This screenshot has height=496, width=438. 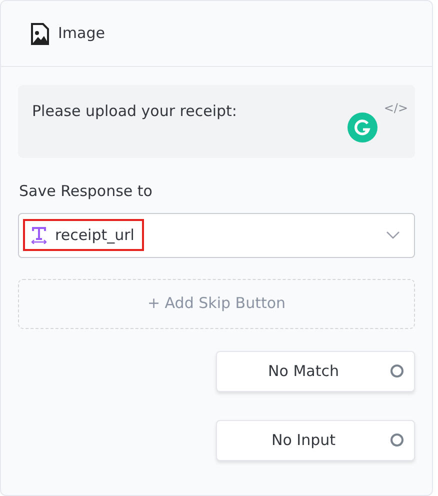 I want to click on variable-name: receipt_url, so click(x=94, y=235).